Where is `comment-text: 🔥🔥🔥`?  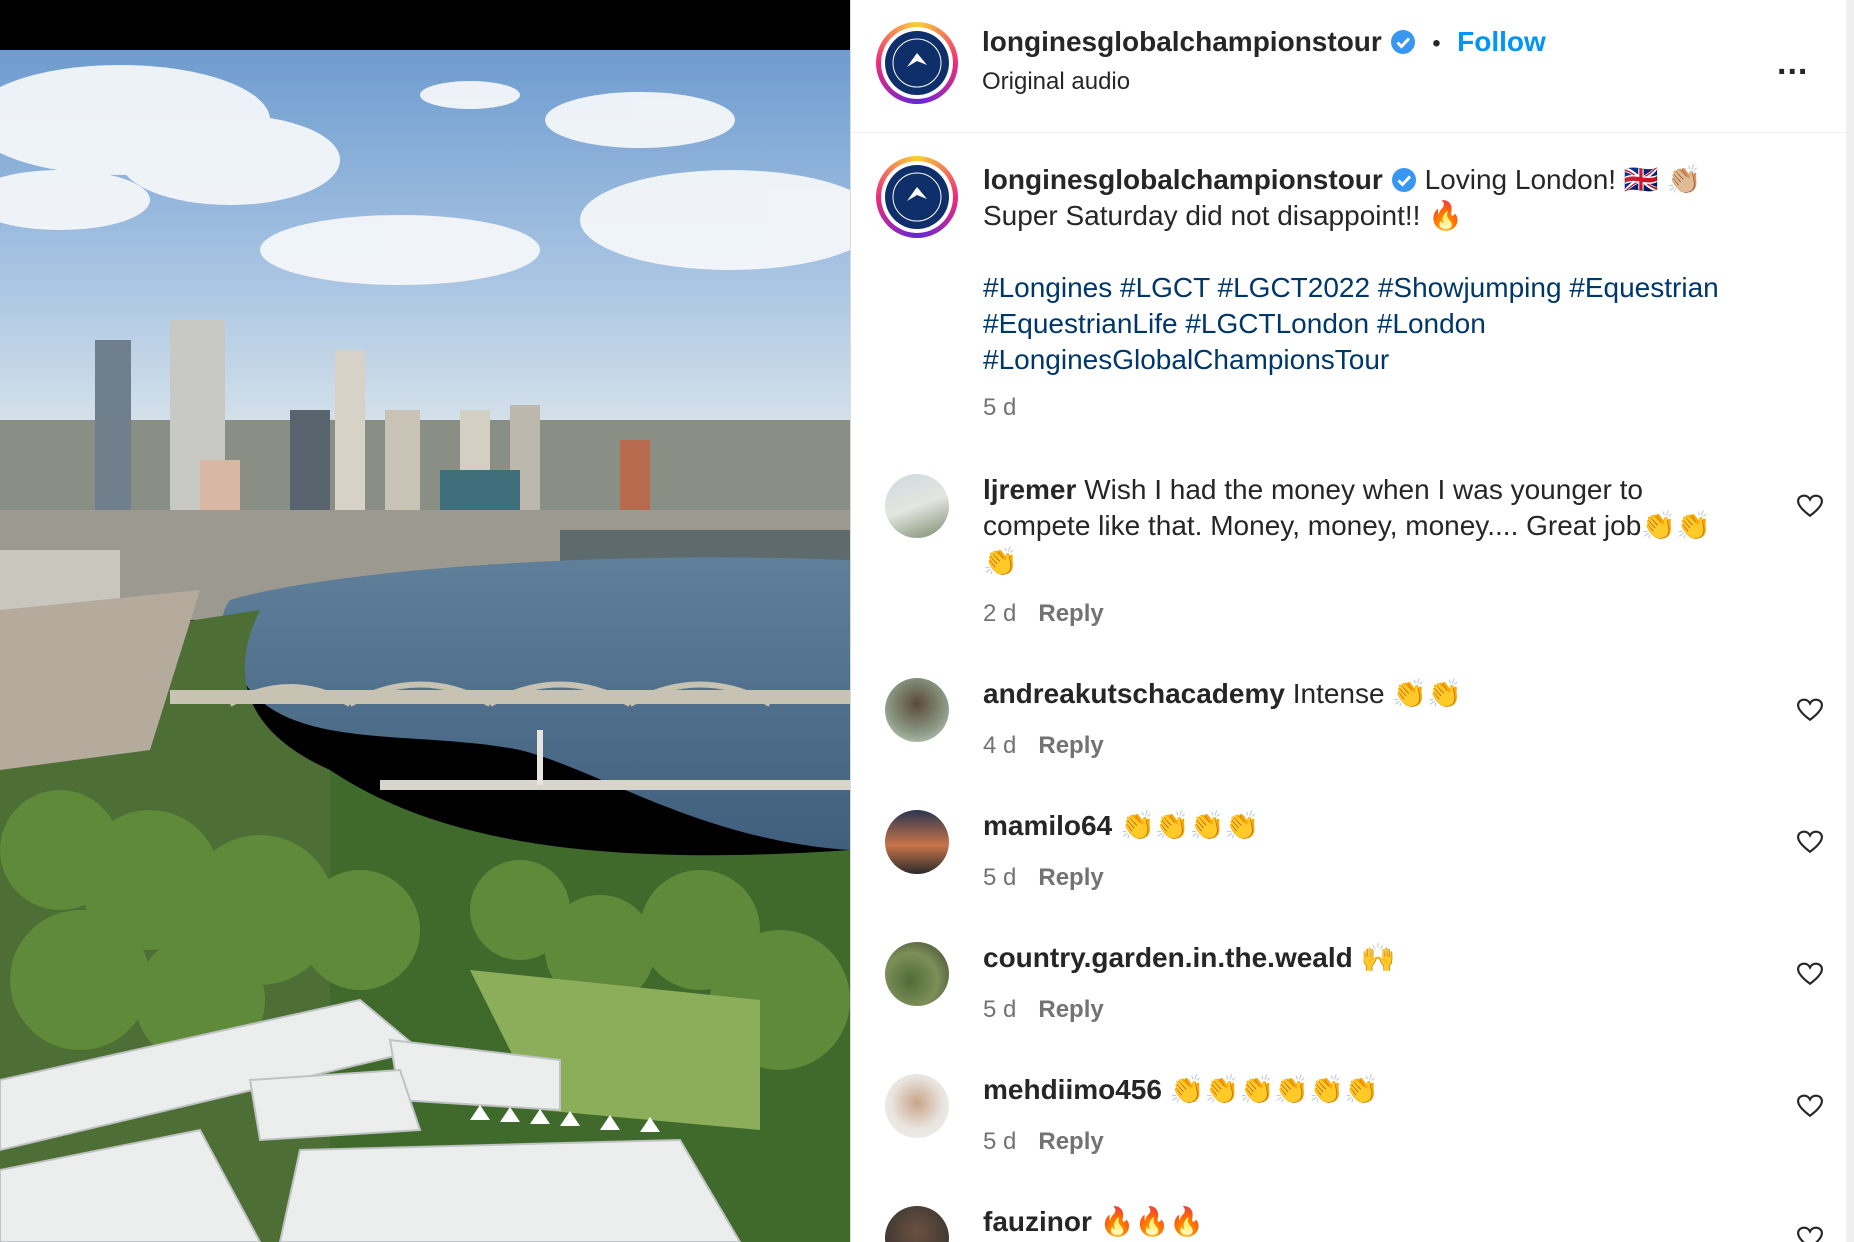
comment-text: 🔥🔥🔥 is located at coordinates (1152, 1221).